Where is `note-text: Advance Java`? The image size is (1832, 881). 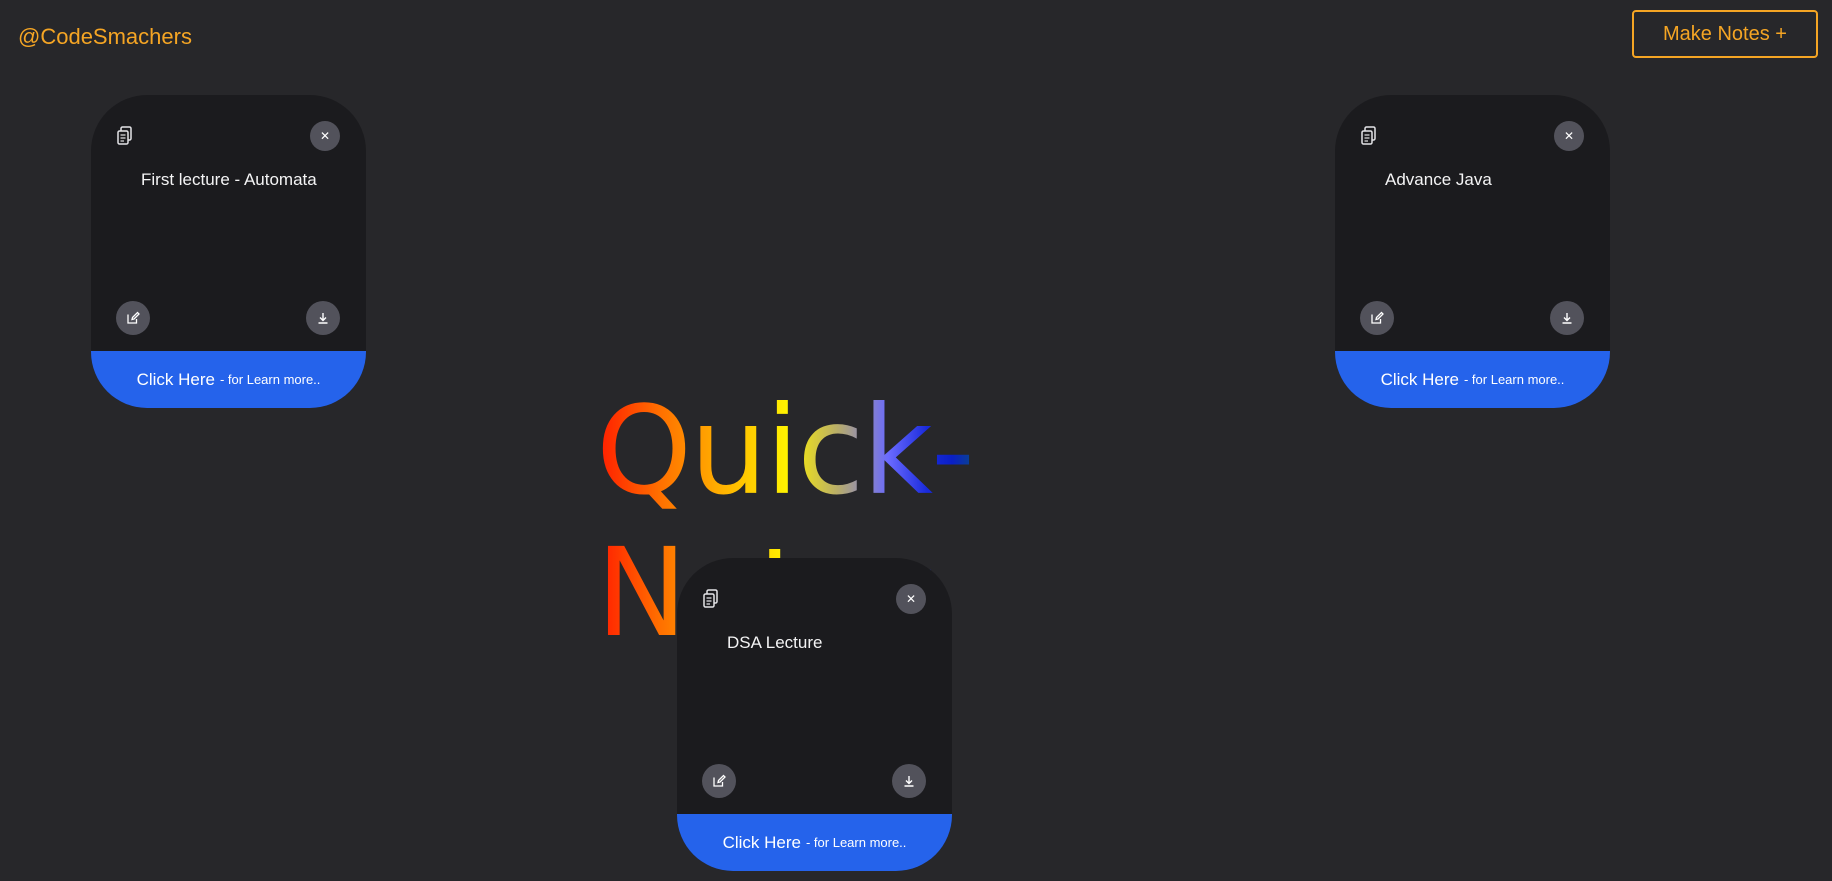
note-text: Advance Java is located at coordinates (1438, 179).